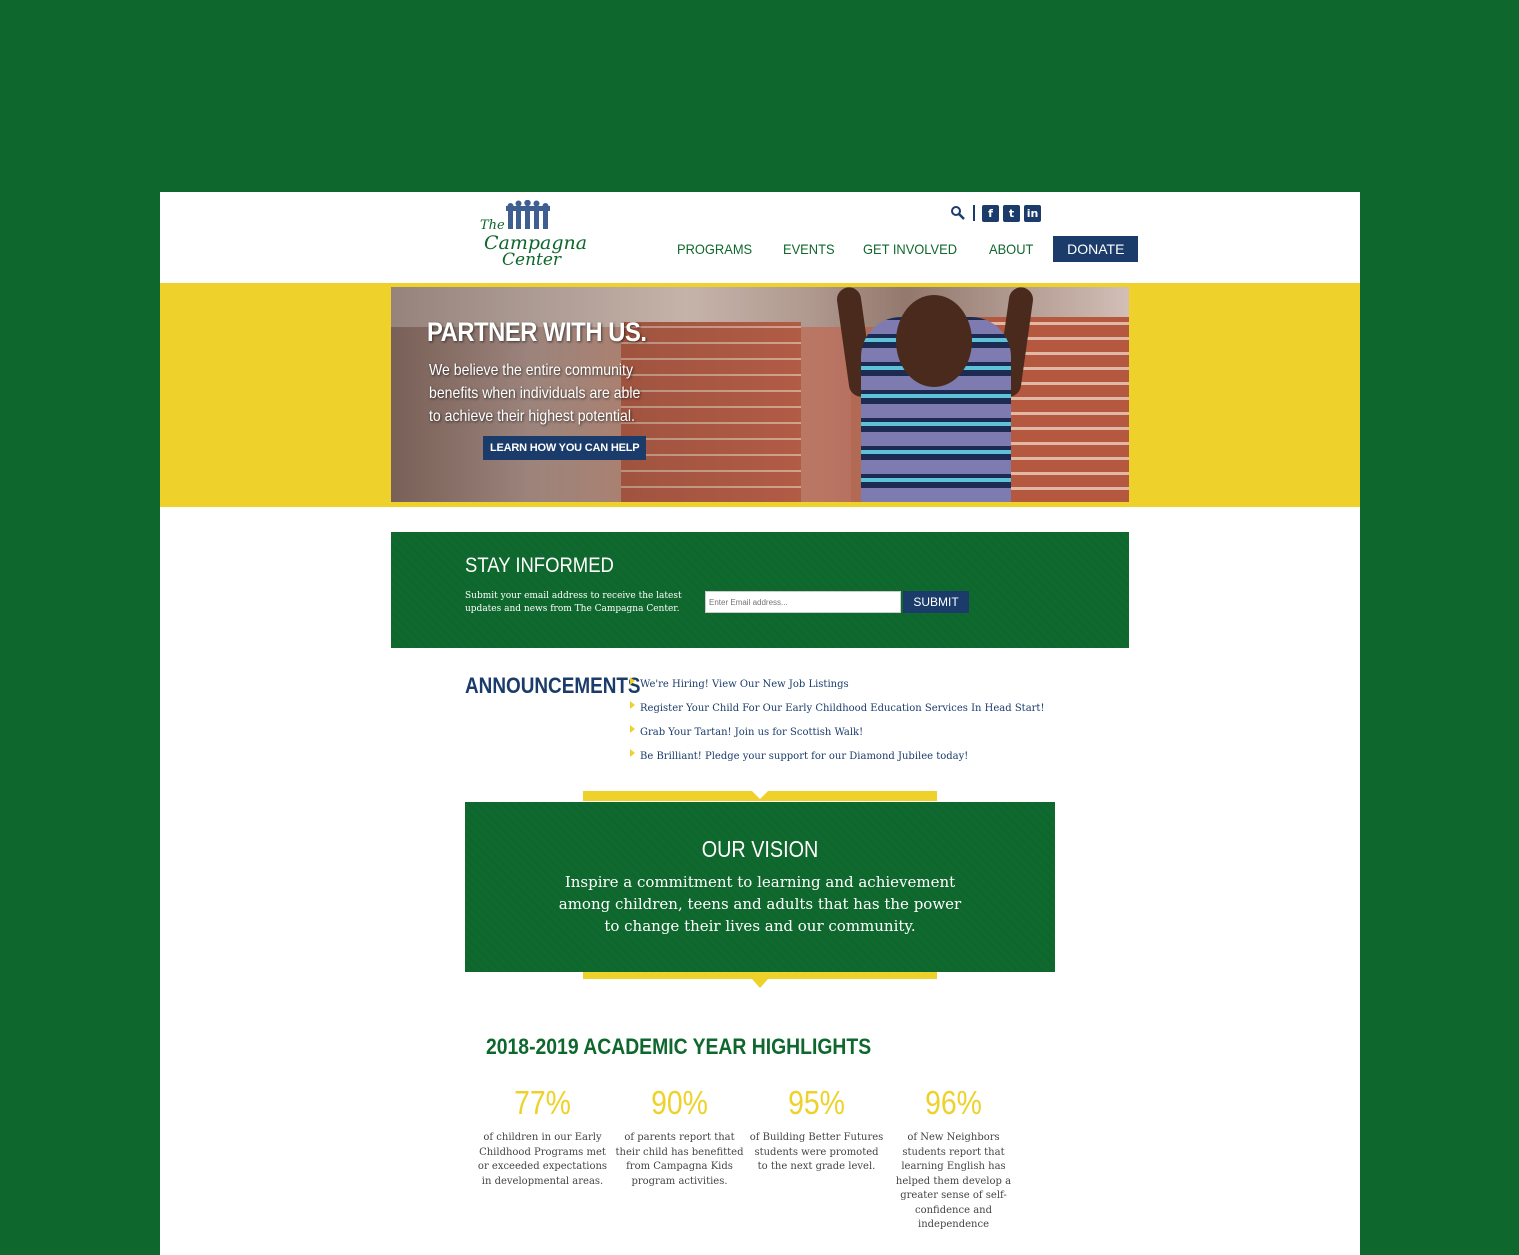 The image size is (1519, 1255). Describe the element at coordinates (816, 1102) in the screenshot. I see `stat-value: 95%` at that location.